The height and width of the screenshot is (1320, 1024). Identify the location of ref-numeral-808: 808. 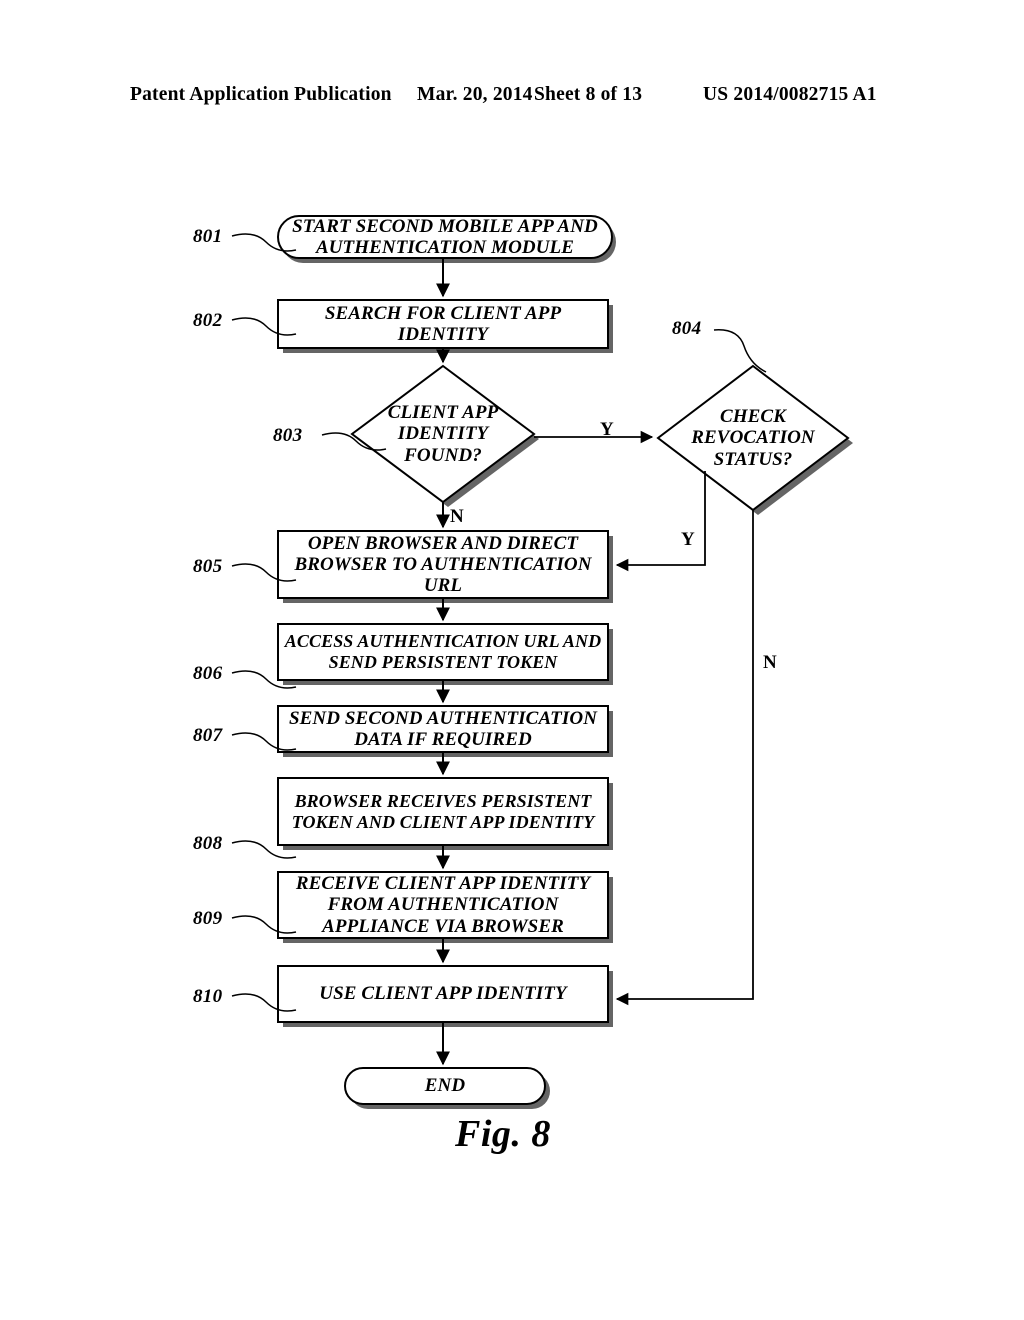
(208, 843).